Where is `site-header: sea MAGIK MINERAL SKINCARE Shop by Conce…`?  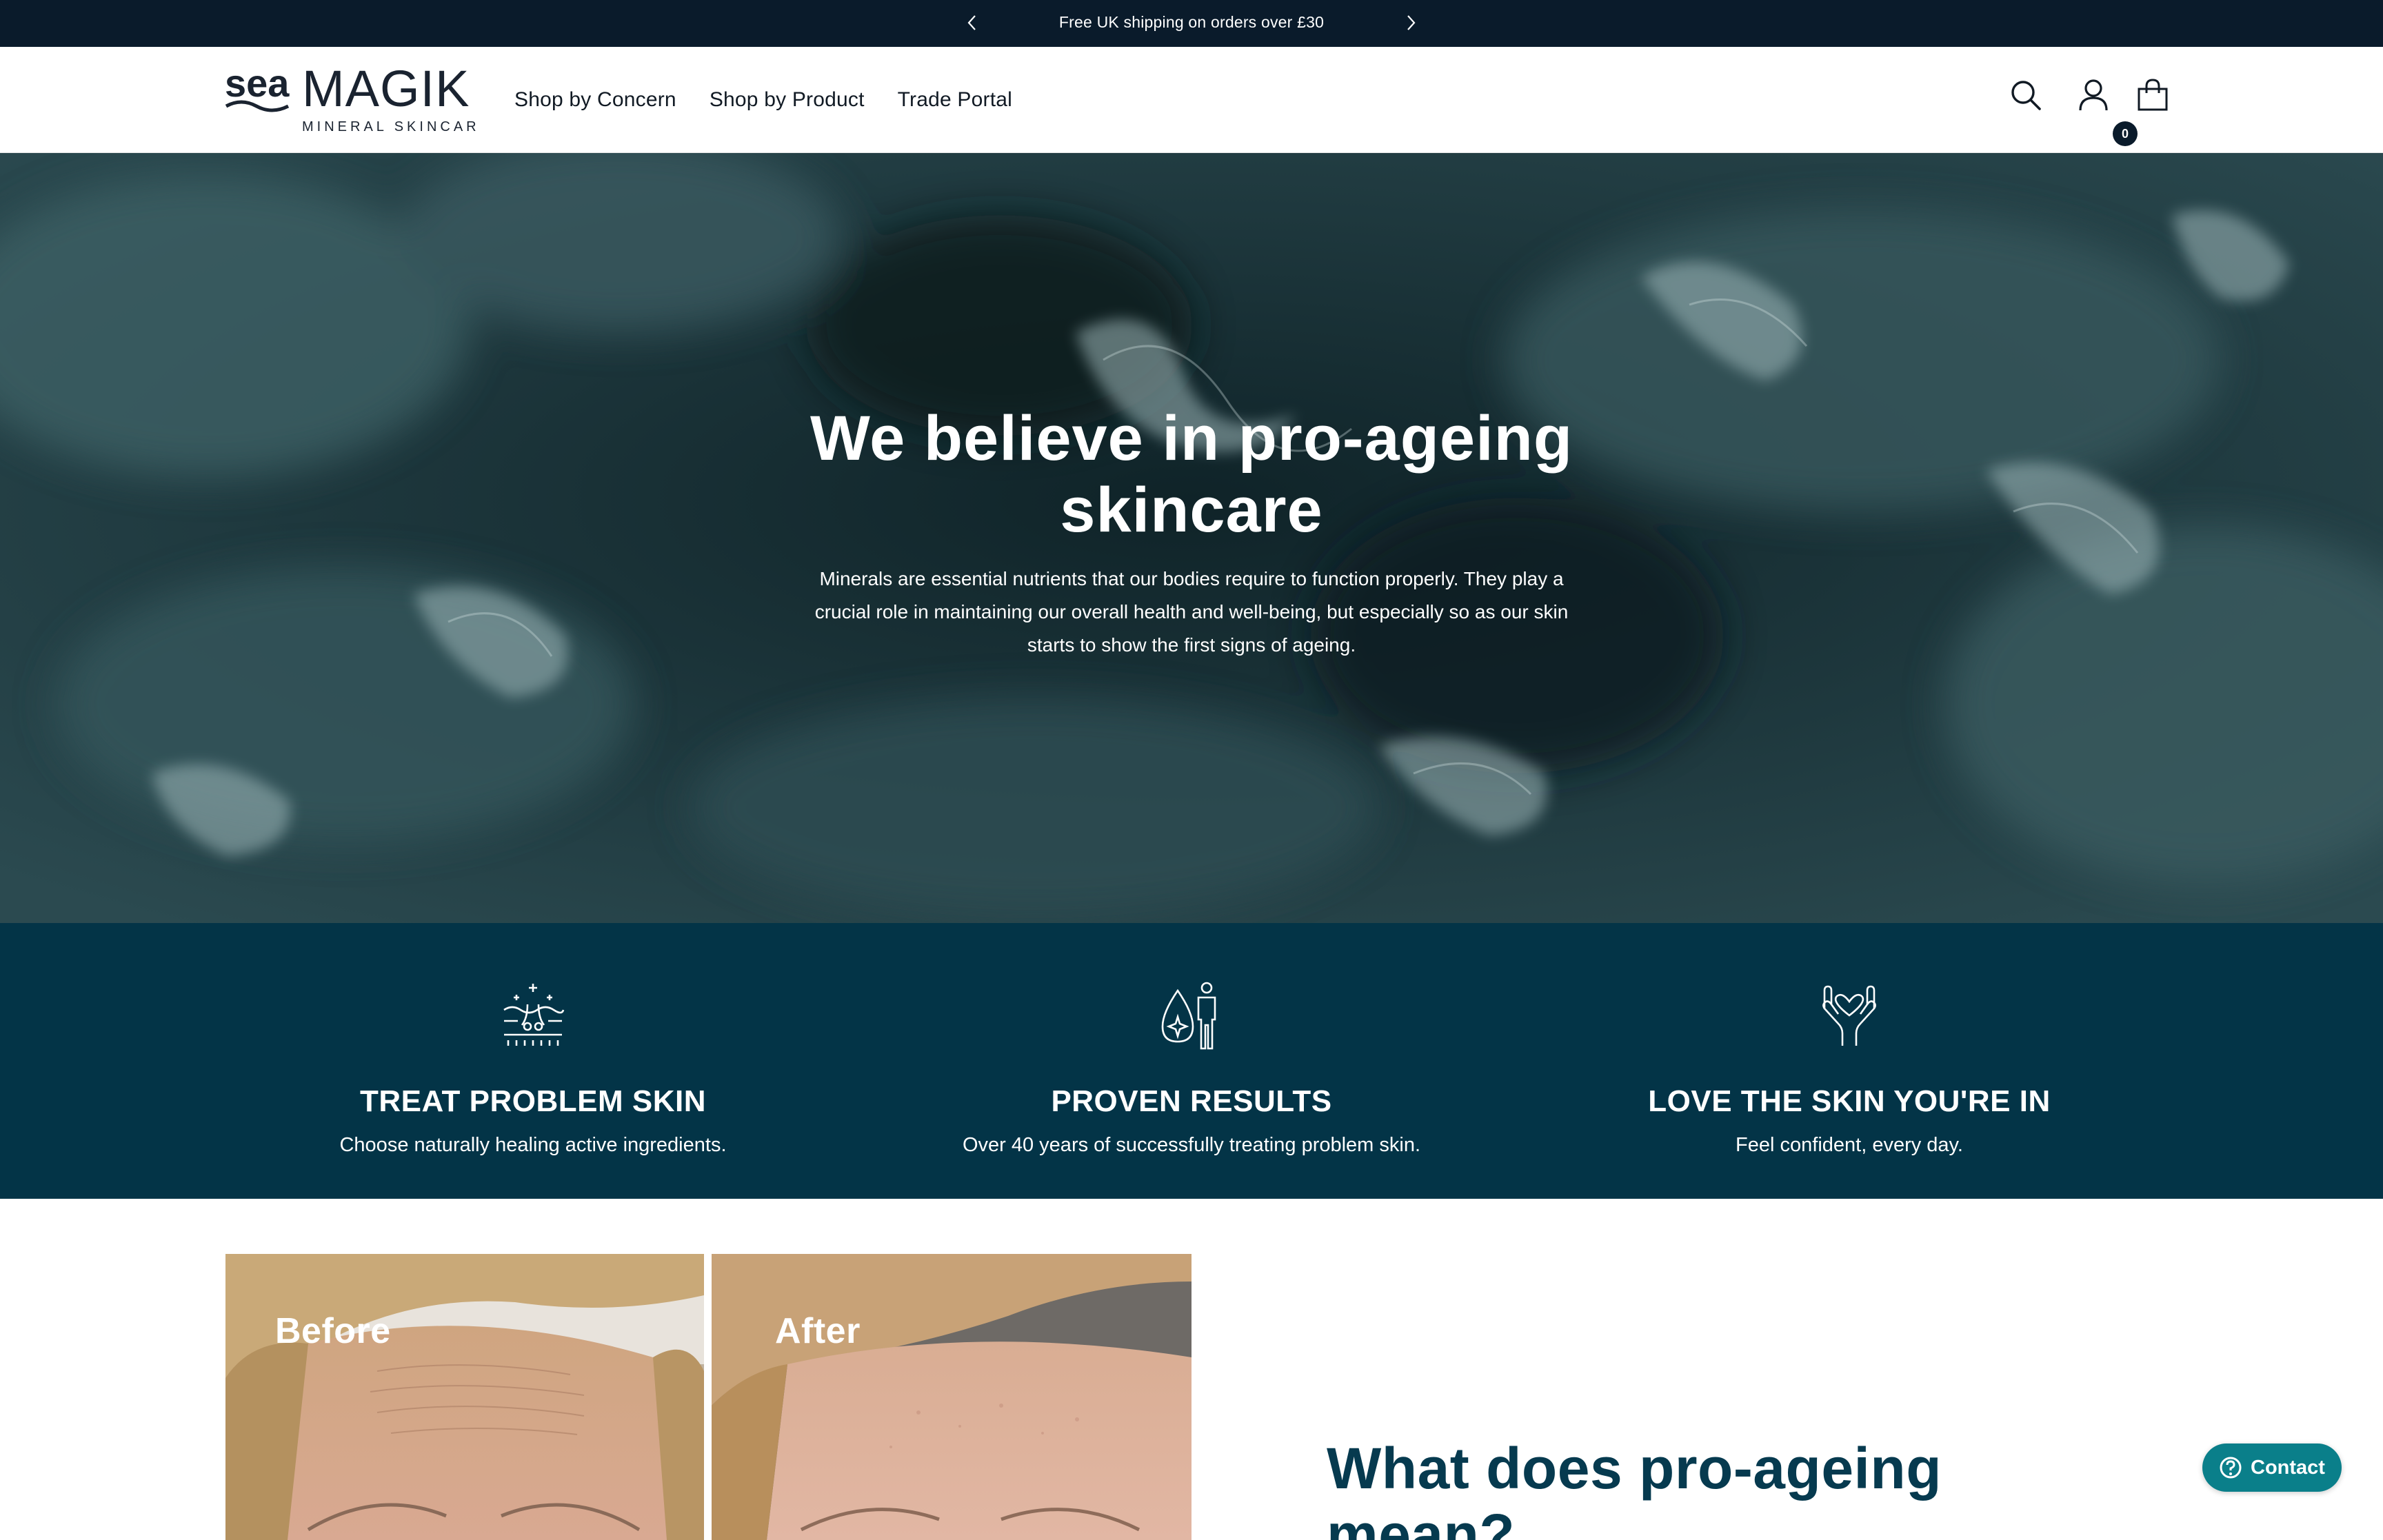 site-header: sea MAGIK MINERAL SKINCARE Shop by Conce… is located at coordinates (1191, 100).